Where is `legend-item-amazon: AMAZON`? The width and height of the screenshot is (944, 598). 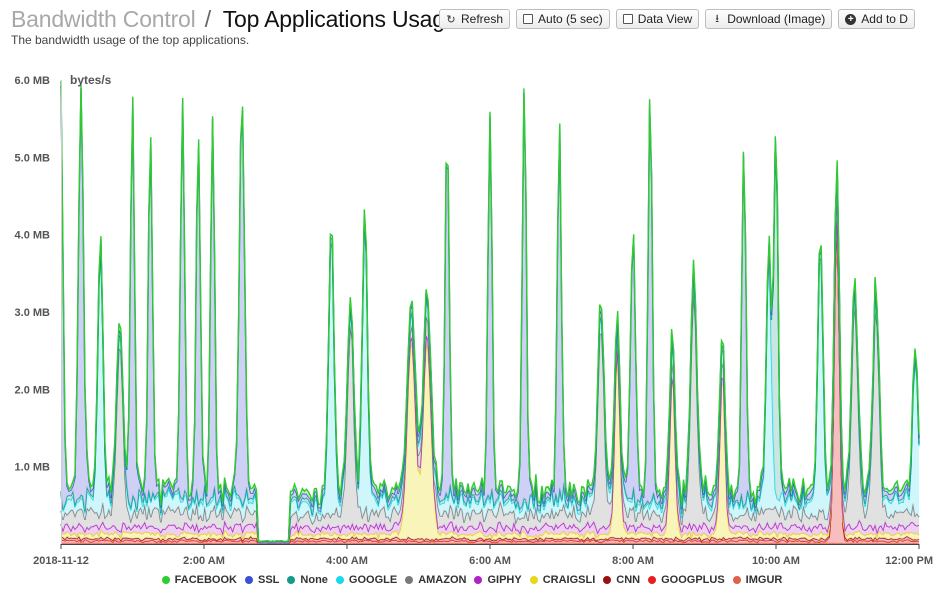
legend-item-amazon: AMAZON is located at coordinates (435, 580).